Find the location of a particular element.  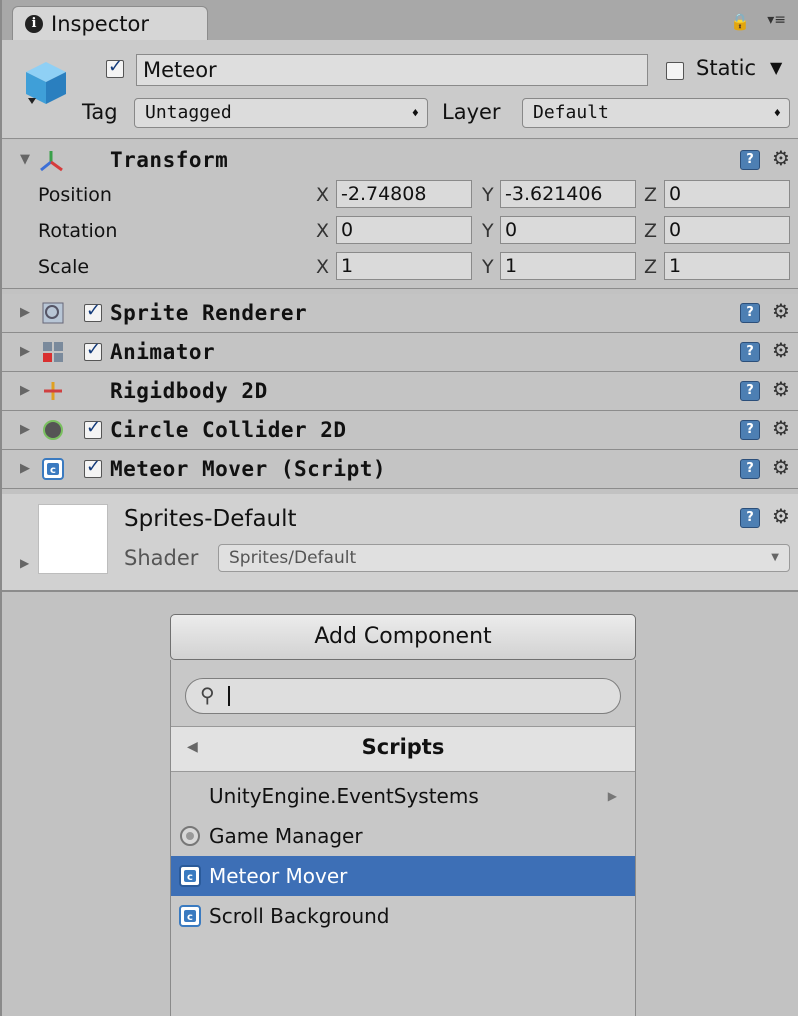

sprite-renderer-enabled-checkbox is located at coordinates (93, 311).